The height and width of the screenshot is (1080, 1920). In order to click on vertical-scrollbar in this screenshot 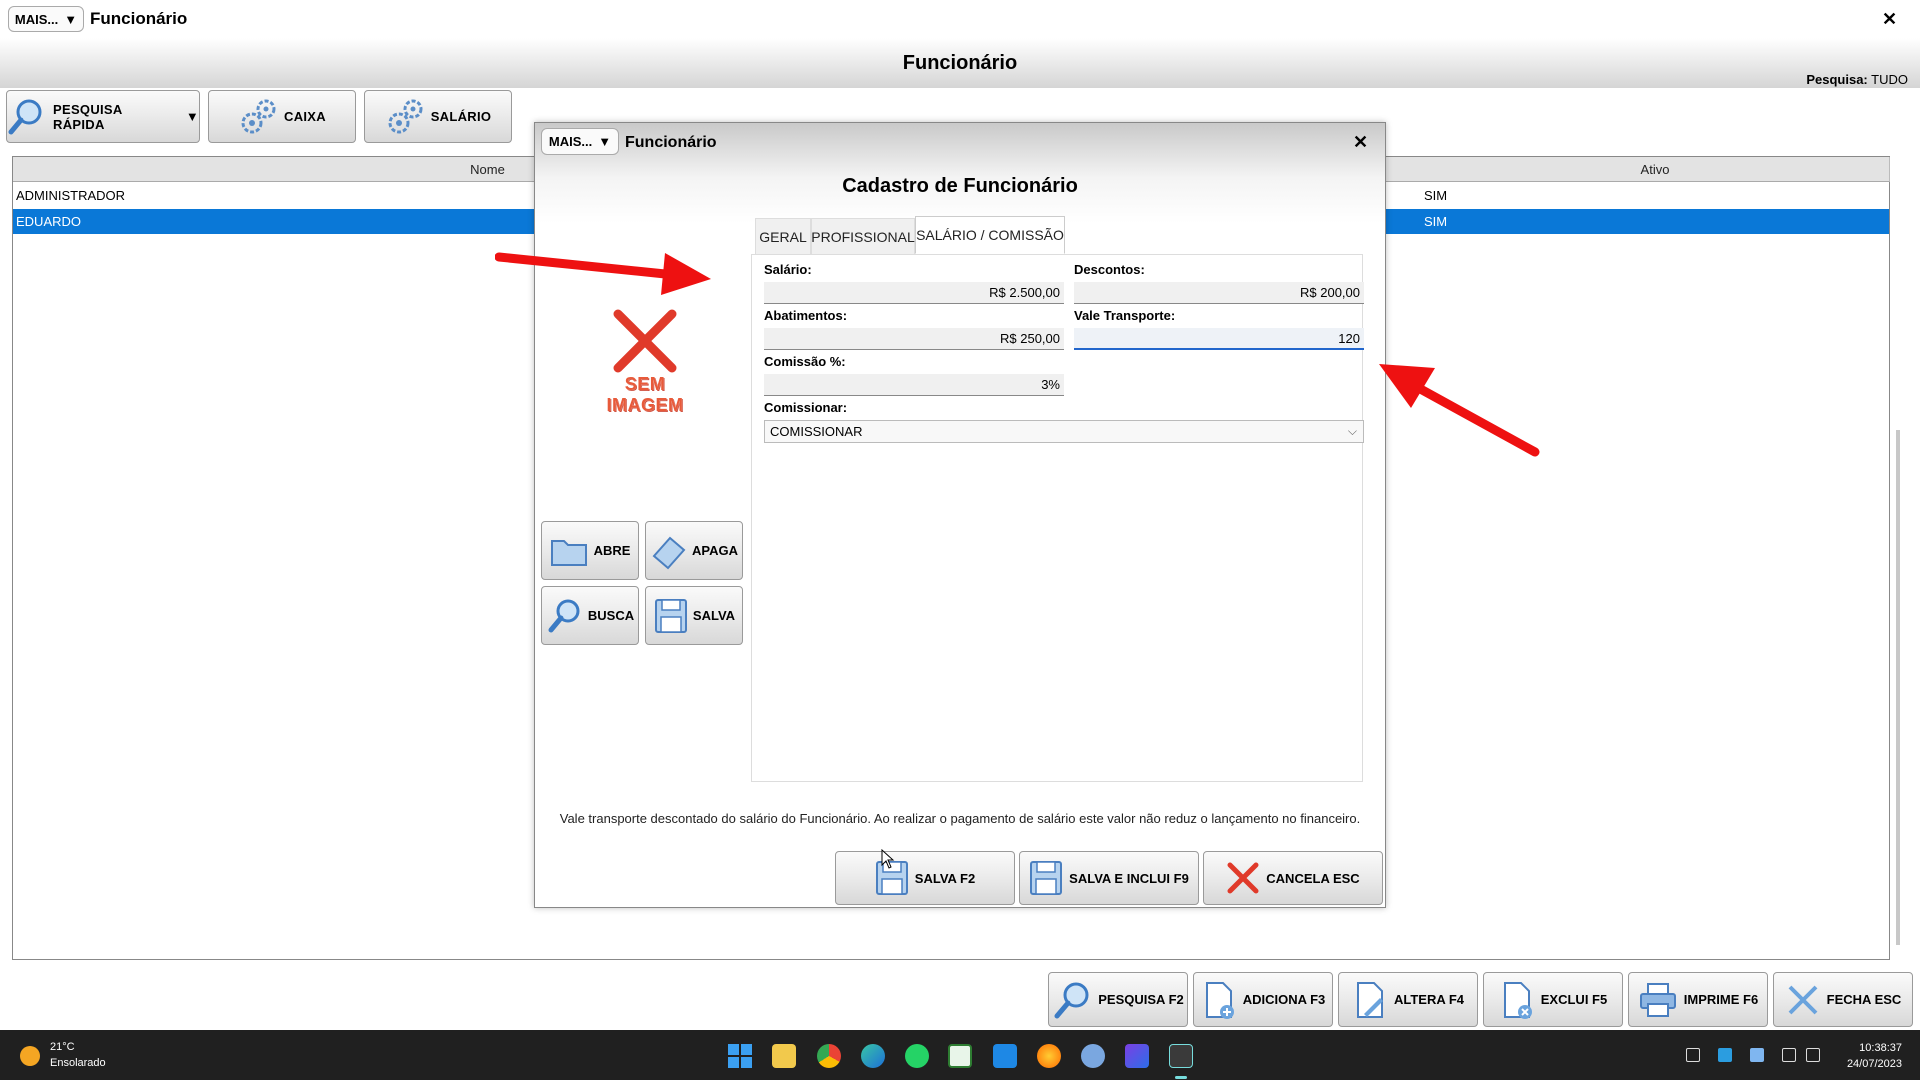, I will do `click(1898, 687)`.